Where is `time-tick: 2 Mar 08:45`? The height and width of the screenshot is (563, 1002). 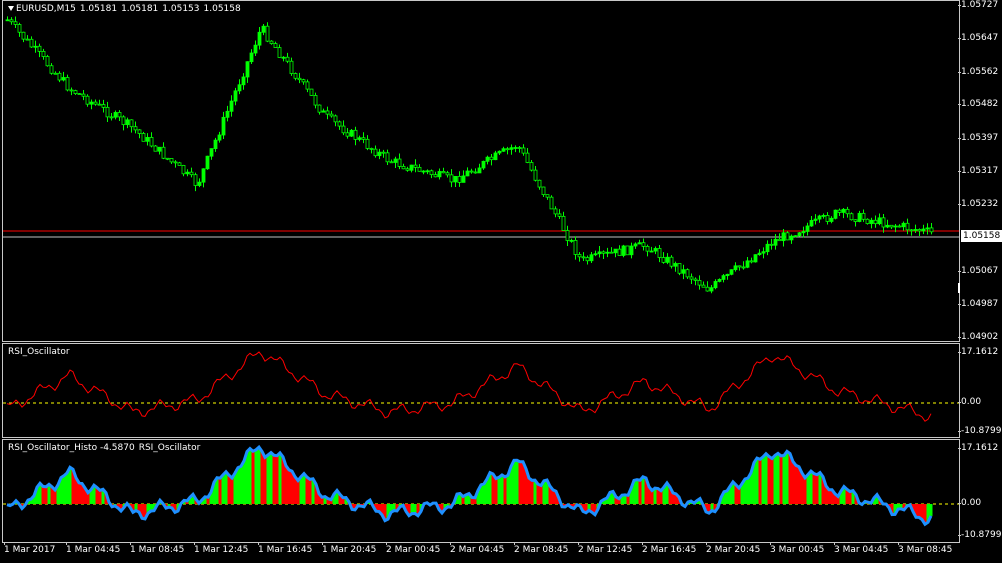 time-tick: 2 Mar 08:45 is located at coordinates (541, 548).